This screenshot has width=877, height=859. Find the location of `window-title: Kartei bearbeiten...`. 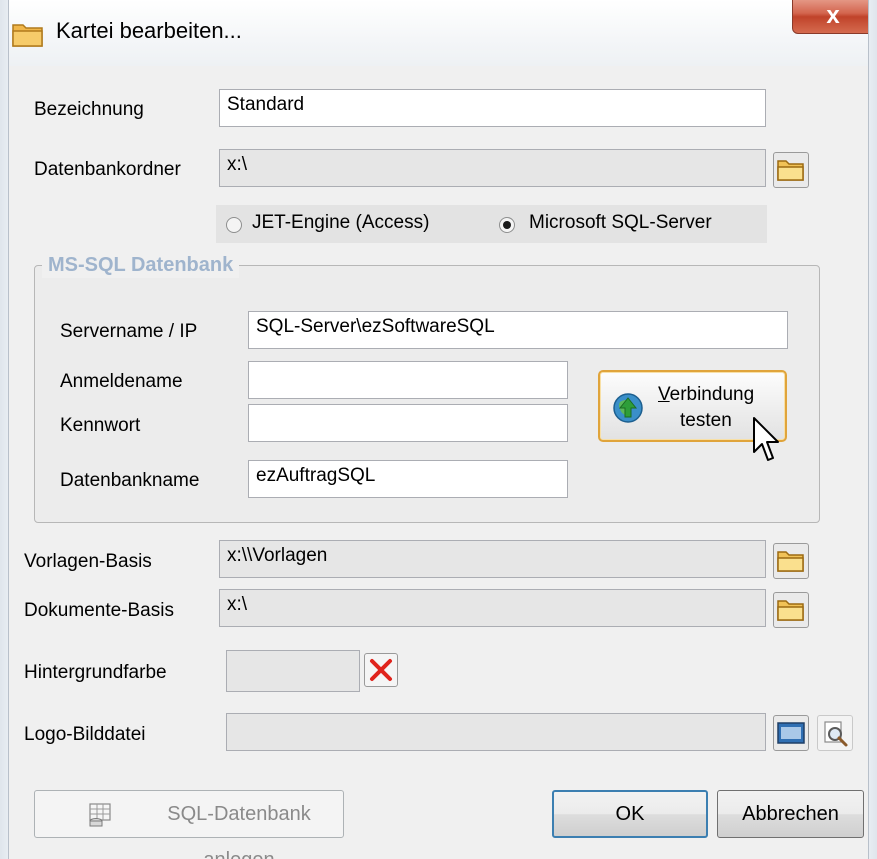

window-title: Kartei bearbeiten... is located at coordinates (149, 30).